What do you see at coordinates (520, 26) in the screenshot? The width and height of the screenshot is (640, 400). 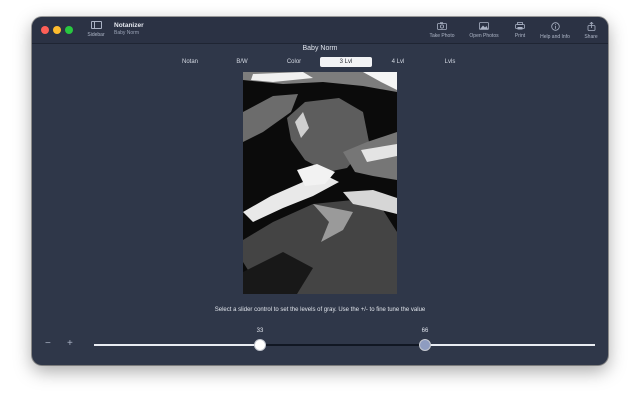 I see `printer-icon` at bounding box center [520, 26].